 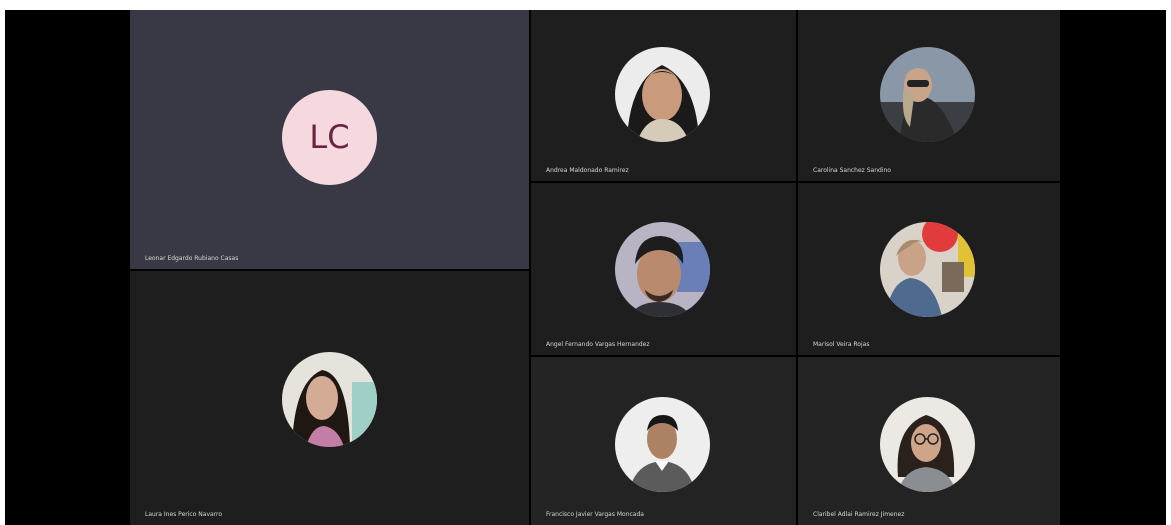 I want to click on participant-tile: Marisol Veira Rojas, so click(x=929, y=269).